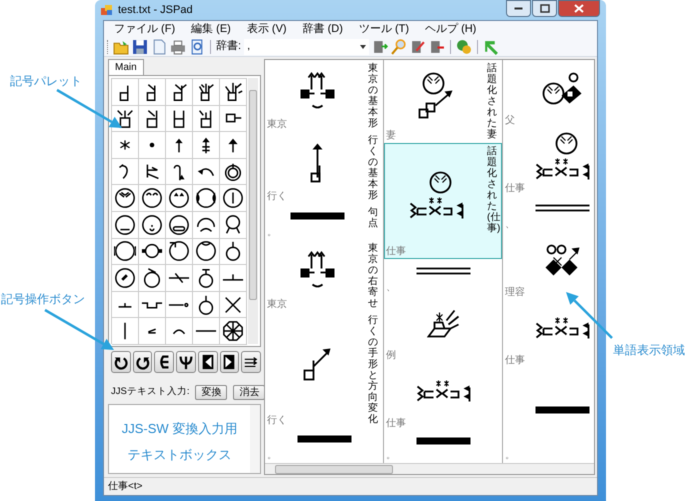  I want to click on right-triangle-button, so click(230, 362).